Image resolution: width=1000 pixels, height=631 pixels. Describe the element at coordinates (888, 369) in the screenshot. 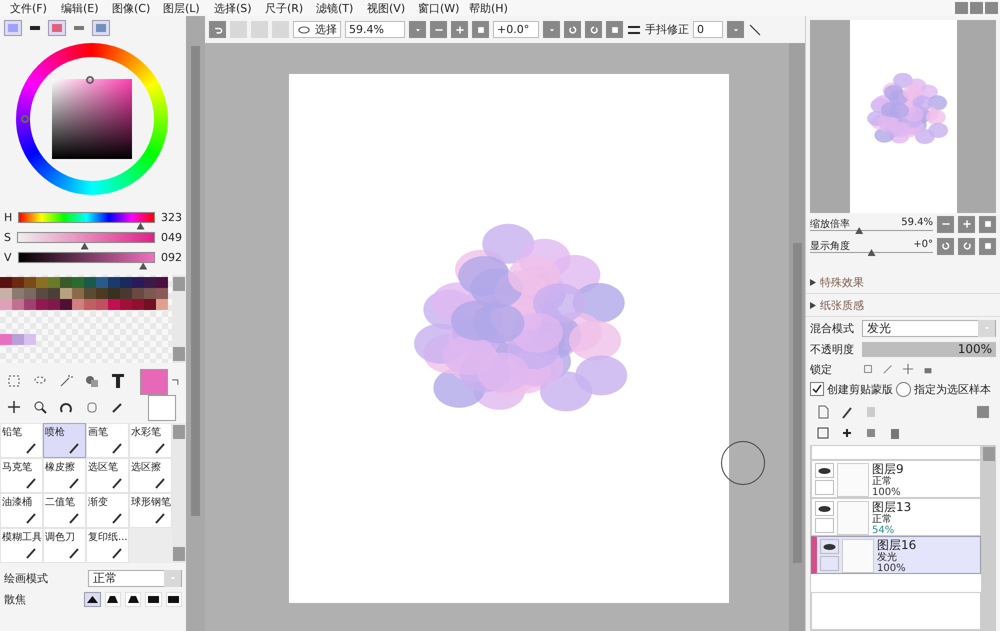

I see `lock-paint-icon` at that location.